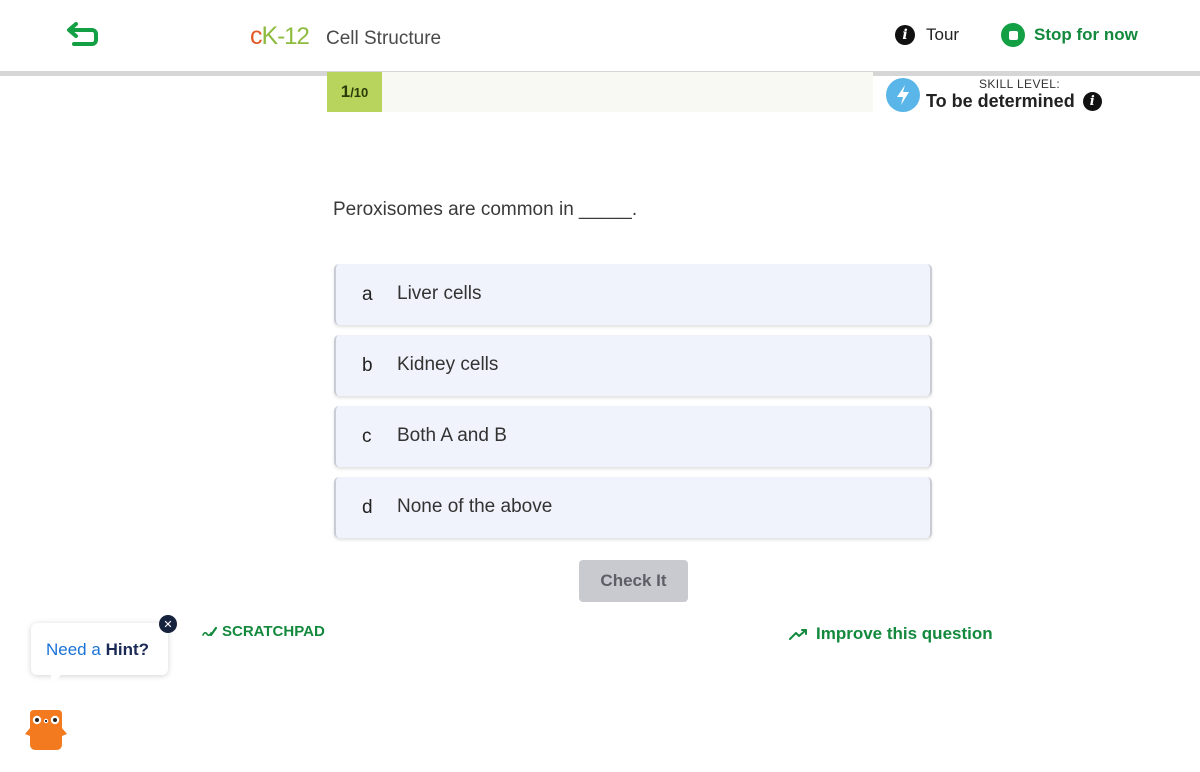 This screenshot has height=772, width=1200. What do you see at coordinates (256, 36) in the screenshot?
I see `logo-c: c` at bounding box center [256, 36].